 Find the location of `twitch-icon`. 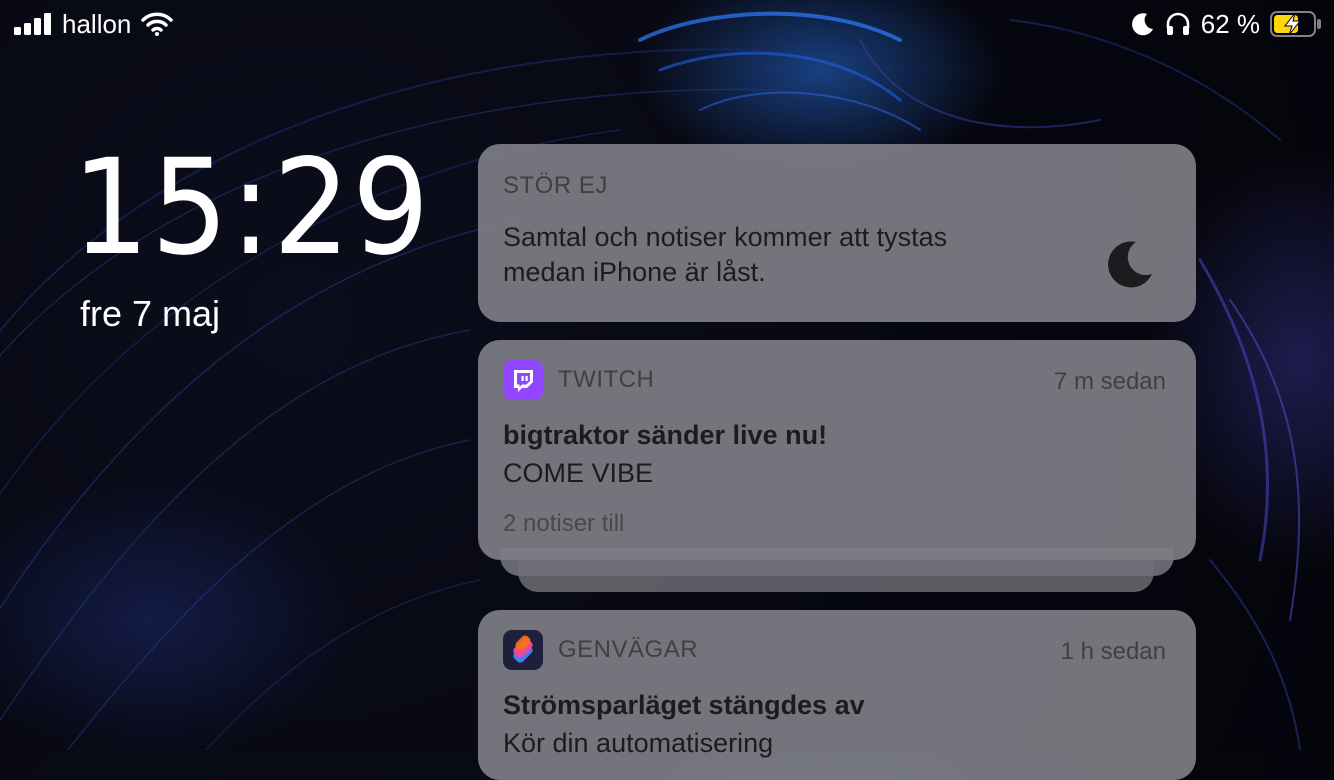

twitch-icon is located at coordinates (523, 380).